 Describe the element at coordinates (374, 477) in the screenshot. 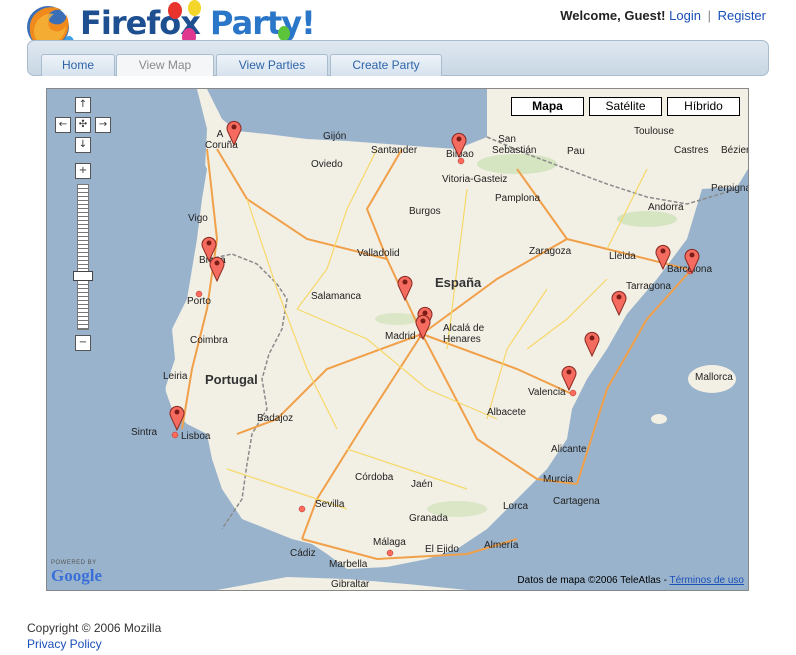

I see `city-label: Córdoba` at that location.